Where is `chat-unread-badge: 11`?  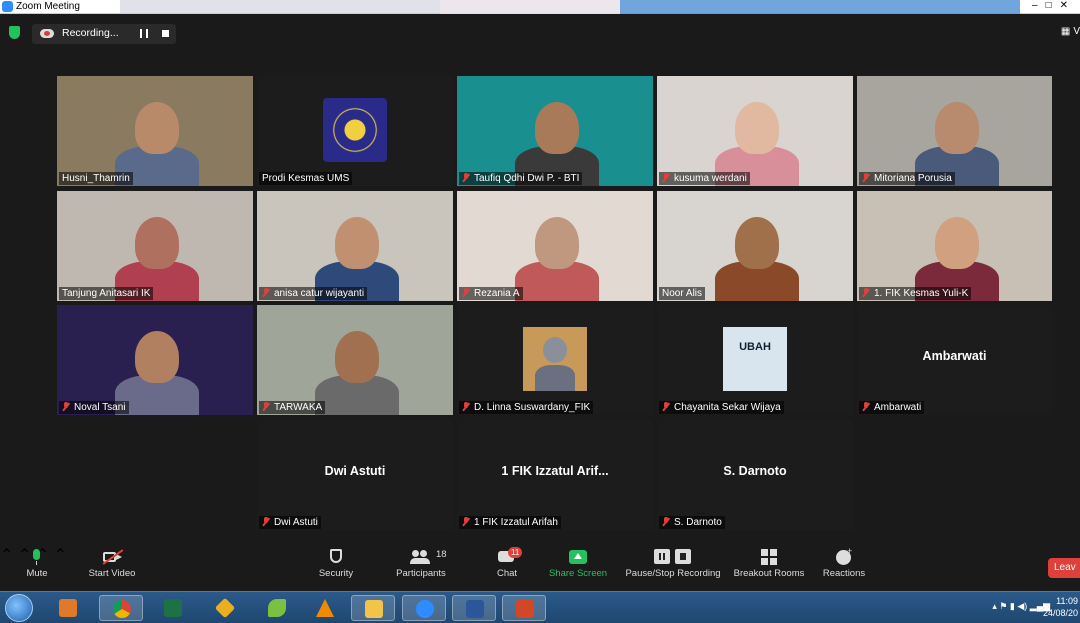
chat-unread-badge: 11 is located at coordinates (515, 552).